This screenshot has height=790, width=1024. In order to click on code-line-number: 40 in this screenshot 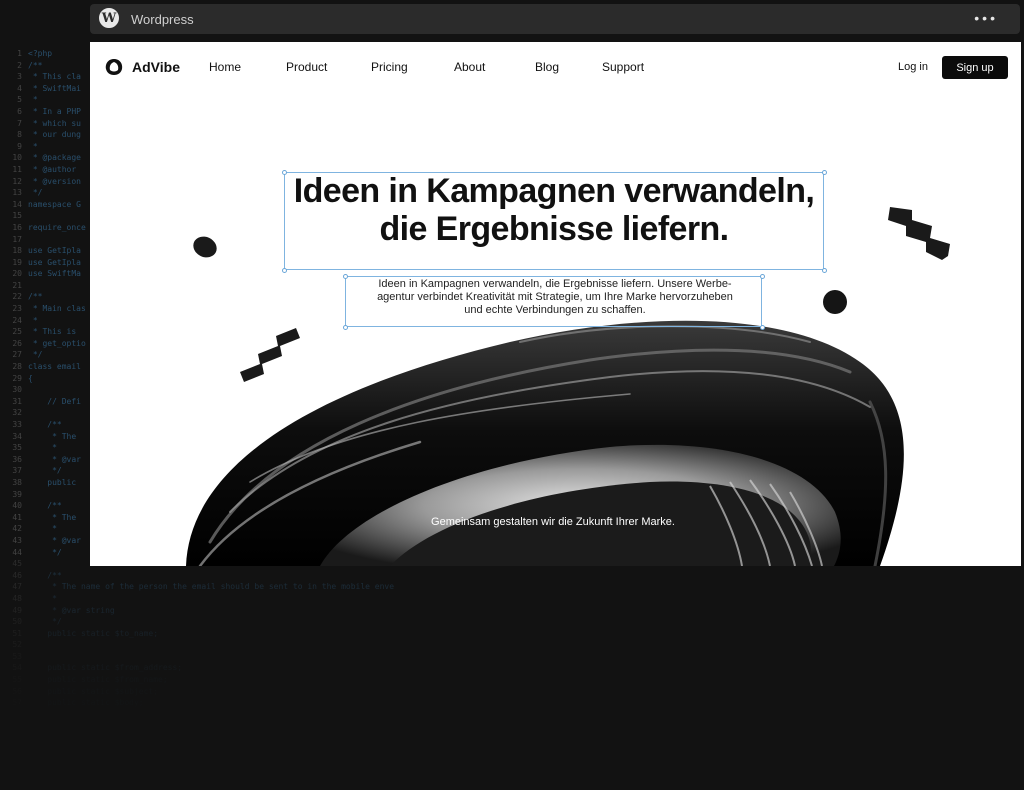, I will do `click(17, 506)`.